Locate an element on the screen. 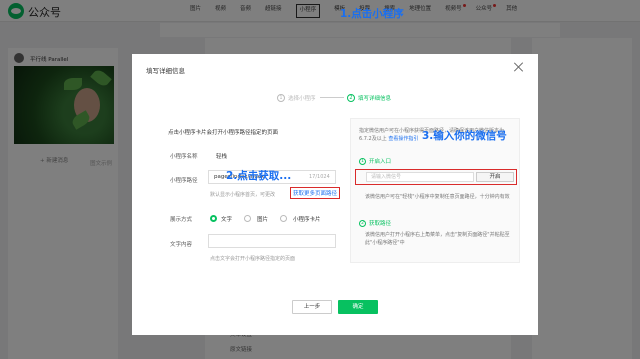 The width and height of the screenshot is (640, 359). display-mode-label: 展示方式 is located at coordinates (181, 220).